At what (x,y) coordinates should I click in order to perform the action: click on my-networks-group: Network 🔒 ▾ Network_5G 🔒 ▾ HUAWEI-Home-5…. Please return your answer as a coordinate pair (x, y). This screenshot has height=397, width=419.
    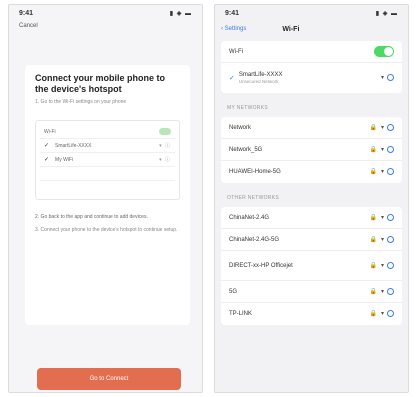
    Looking at the image, I should click on (311, 150).